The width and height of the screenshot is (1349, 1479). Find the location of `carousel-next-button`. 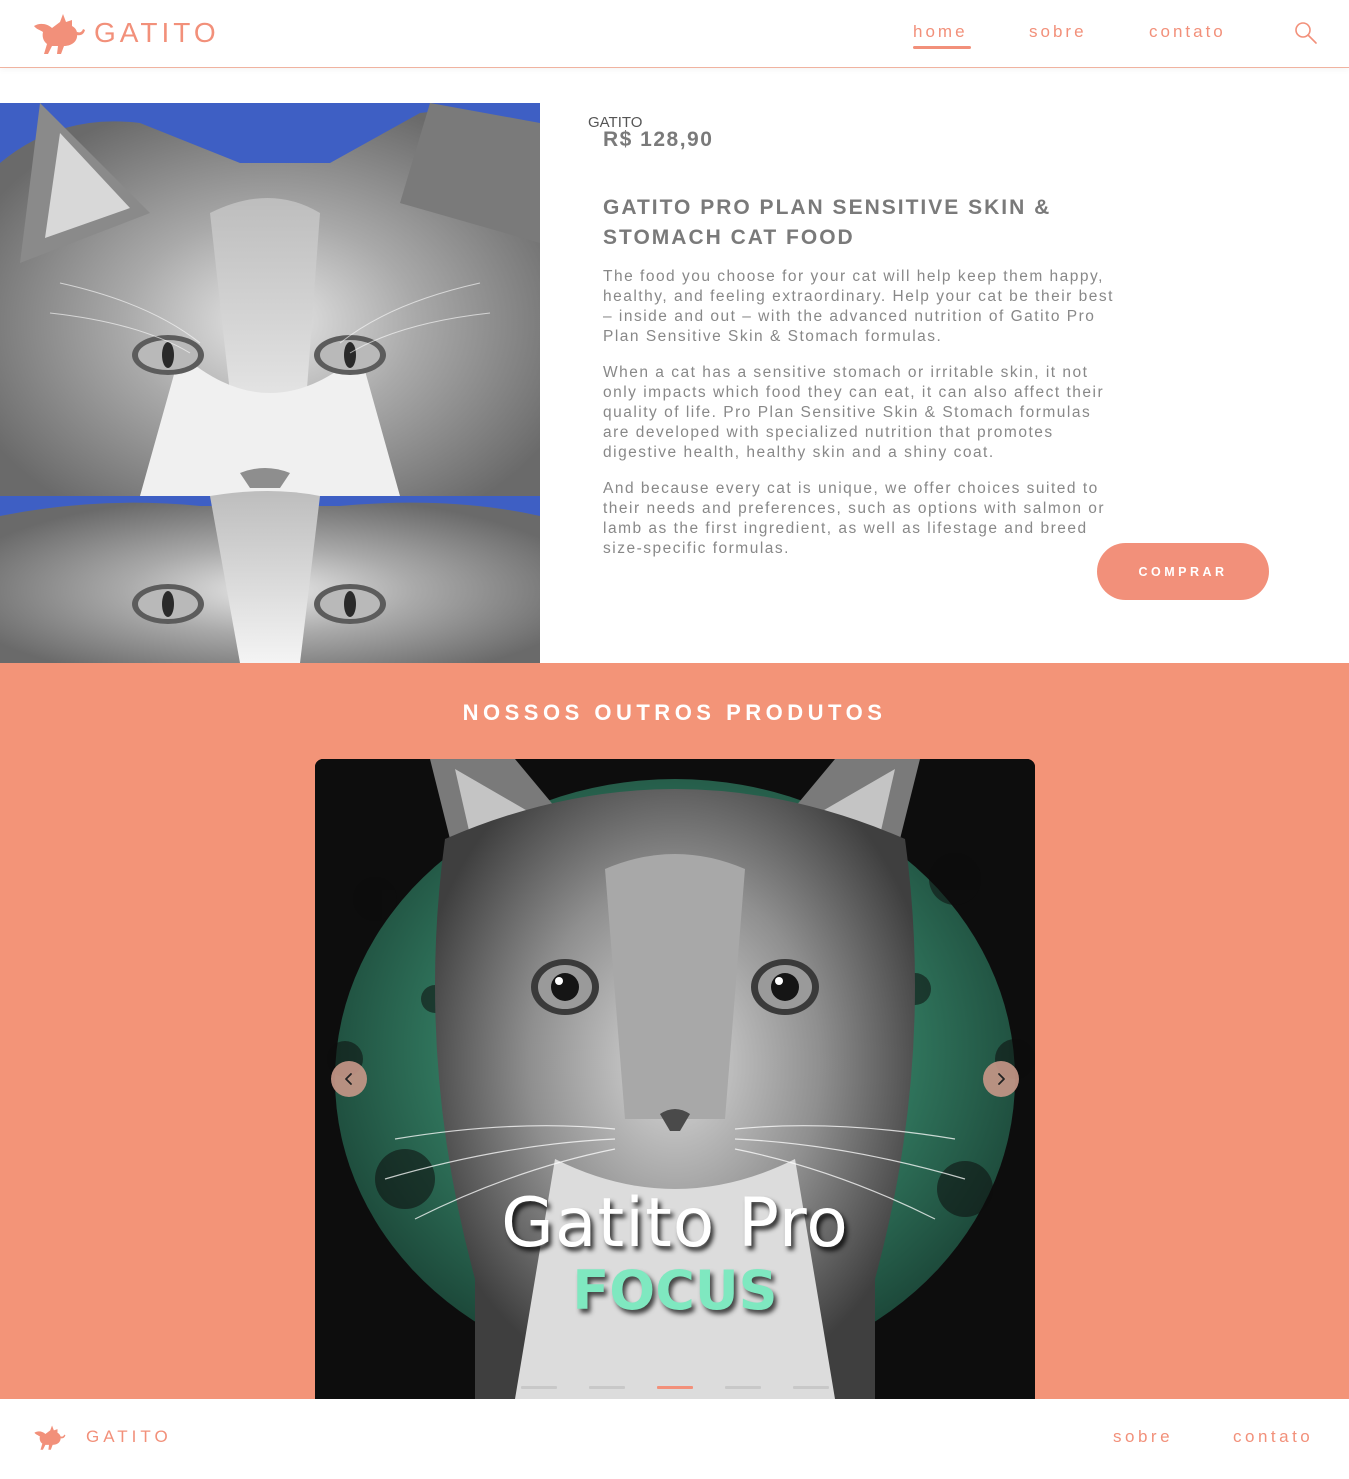

carousel-next-button is located at coordinates (1001, 1079).